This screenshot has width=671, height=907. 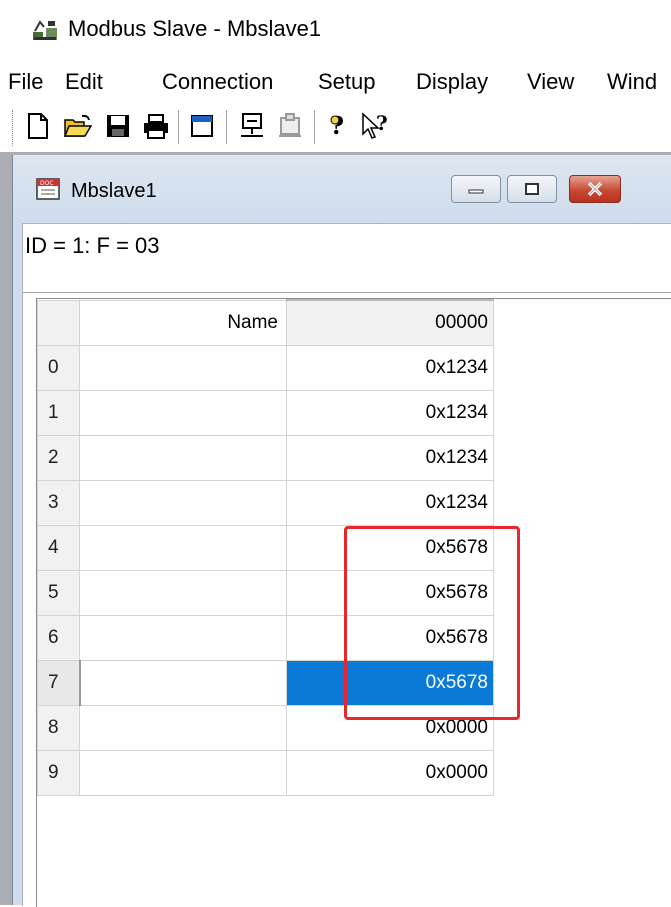 I want to click on new-button, so click(x=38, y=126).